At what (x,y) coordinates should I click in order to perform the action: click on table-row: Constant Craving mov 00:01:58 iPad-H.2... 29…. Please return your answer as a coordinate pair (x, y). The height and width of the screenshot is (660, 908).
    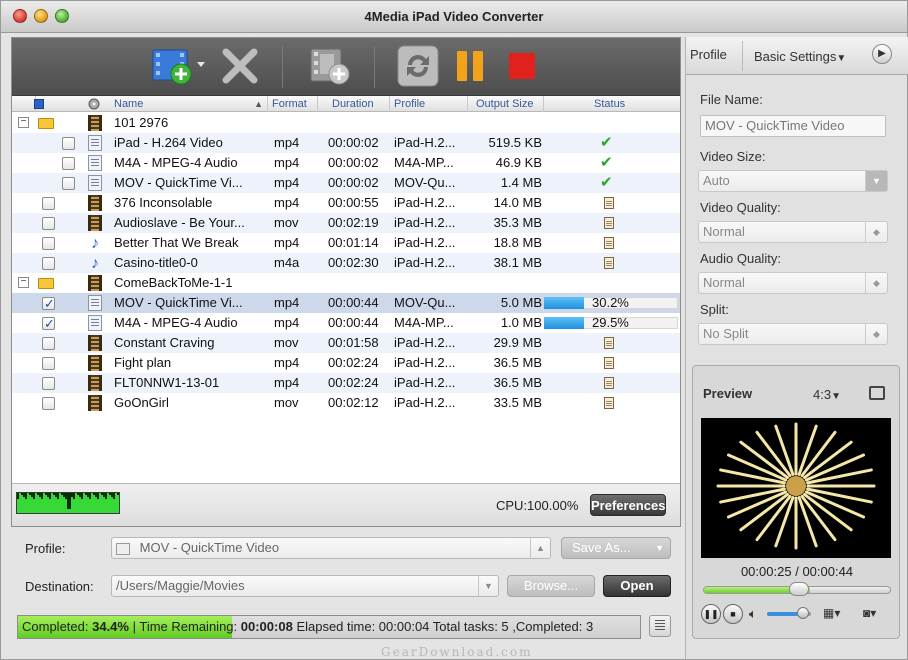
    Looking at the image, I should click on (346, 343).